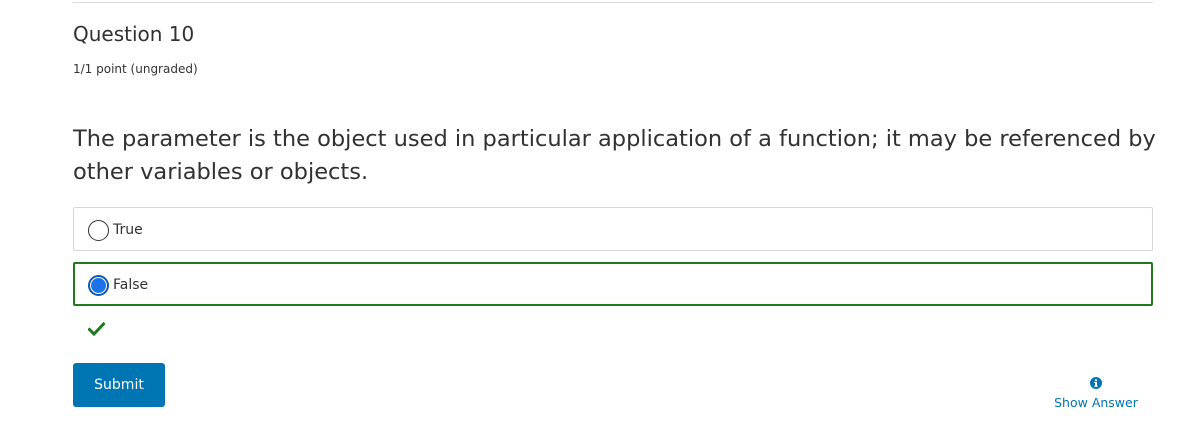 The height and width of the screenshot is (432, 1193). What do you see at coordinates (1096, 402) in the screenshot?
I see `show-answer-label: Show Answer` at bounding box center [1096, 402].